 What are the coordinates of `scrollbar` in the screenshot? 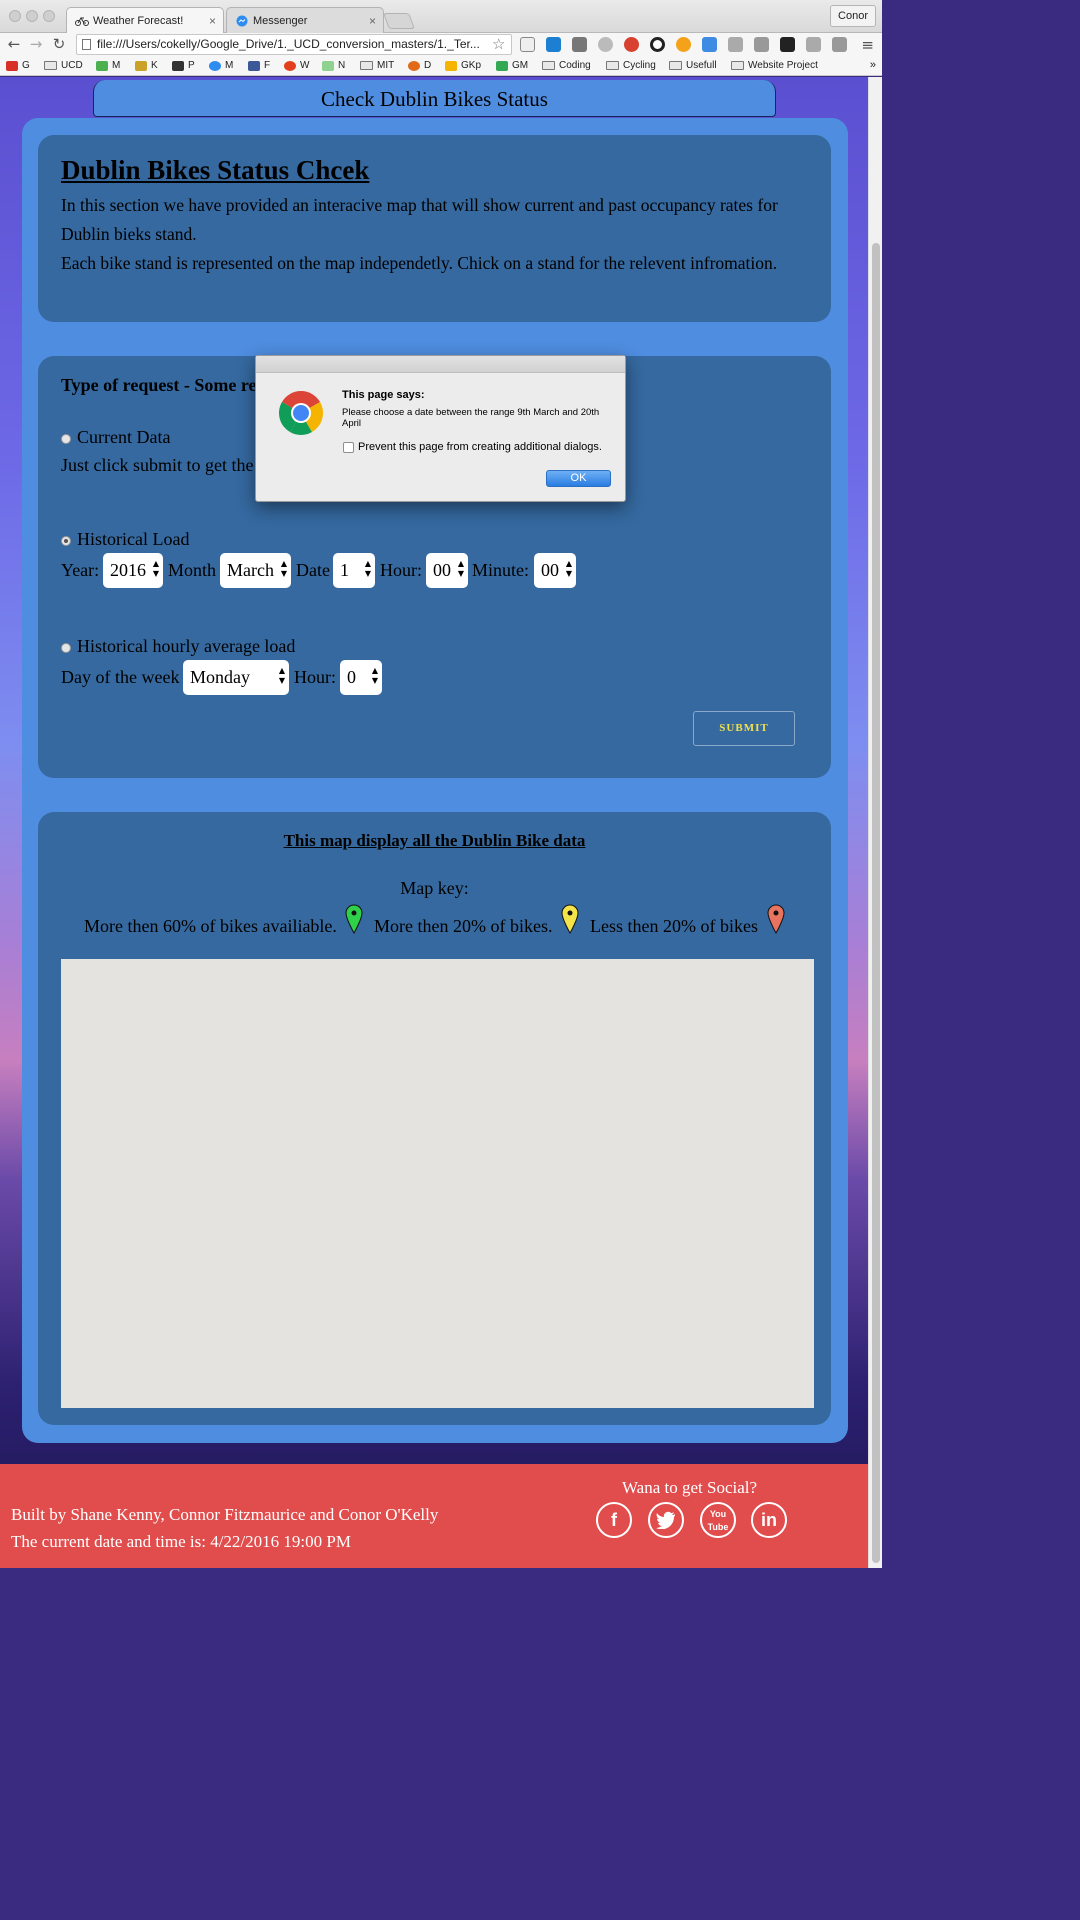 It's located at (875, 822).